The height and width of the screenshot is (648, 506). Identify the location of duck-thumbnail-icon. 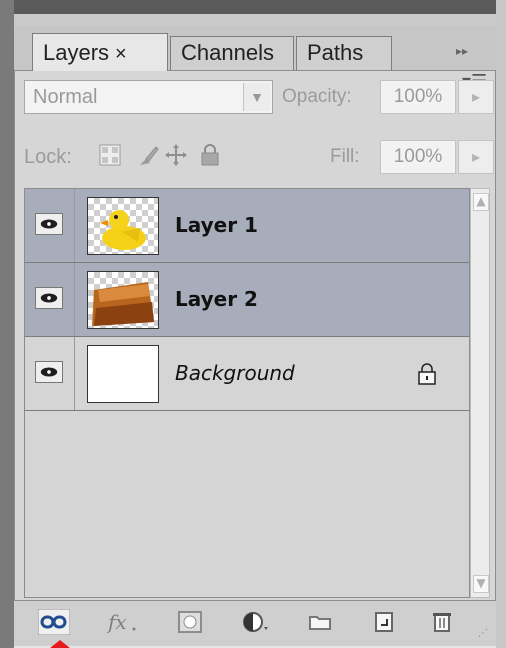
(123, 230).